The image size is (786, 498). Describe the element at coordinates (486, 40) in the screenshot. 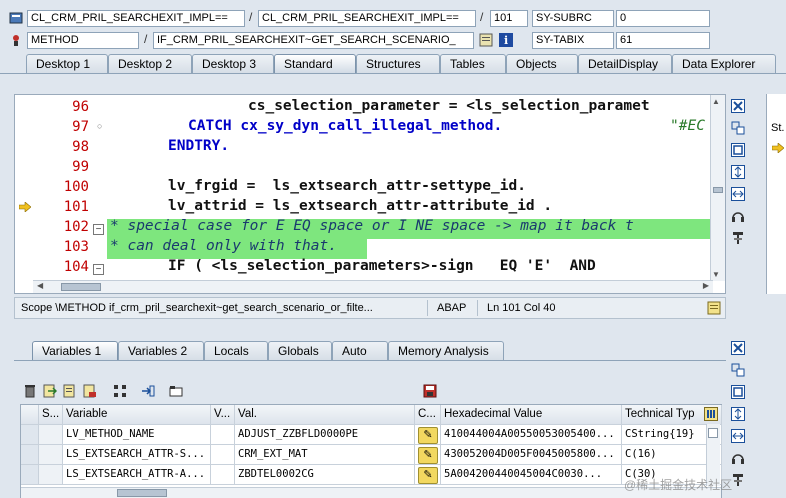

I see `display-icon` at that location.